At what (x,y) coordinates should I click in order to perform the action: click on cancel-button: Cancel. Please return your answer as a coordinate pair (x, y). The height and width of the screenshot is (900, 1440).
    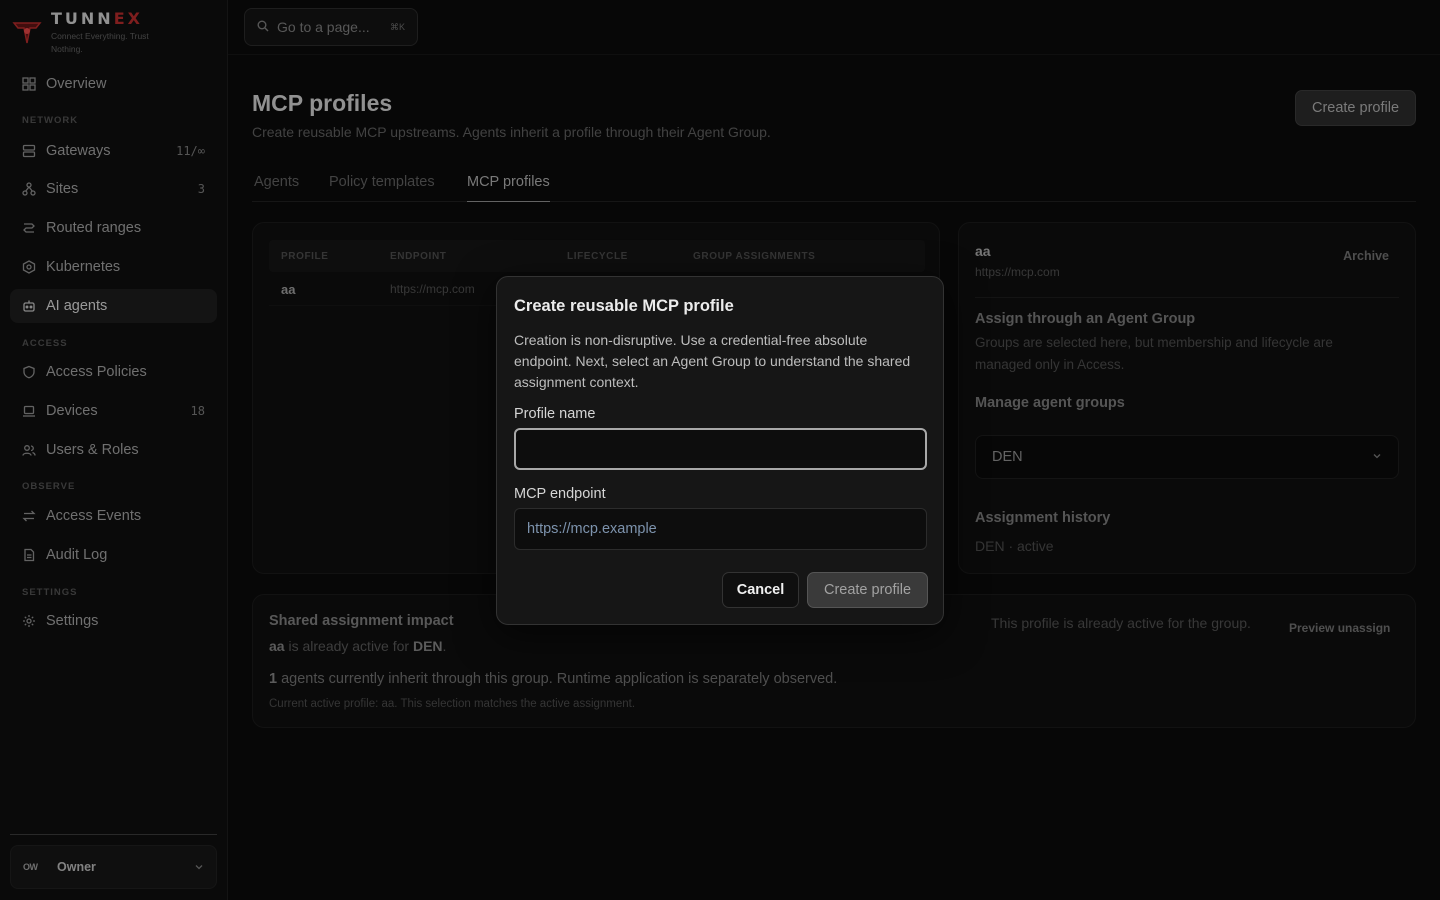
    Looking at the image, I should click on (760, 590).